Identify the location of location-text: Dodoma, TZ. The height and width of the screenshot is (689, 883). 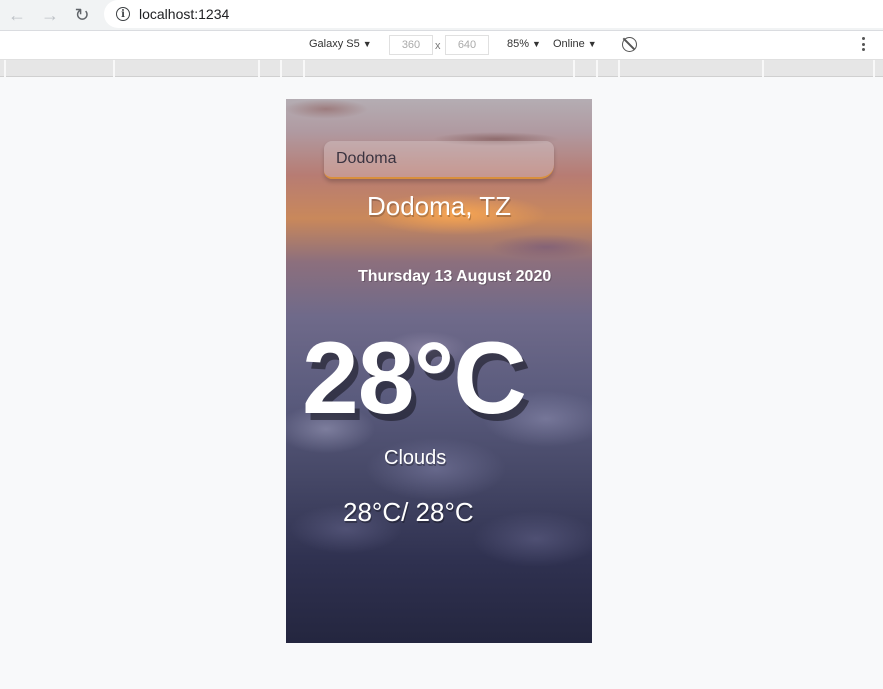
(438, 206).